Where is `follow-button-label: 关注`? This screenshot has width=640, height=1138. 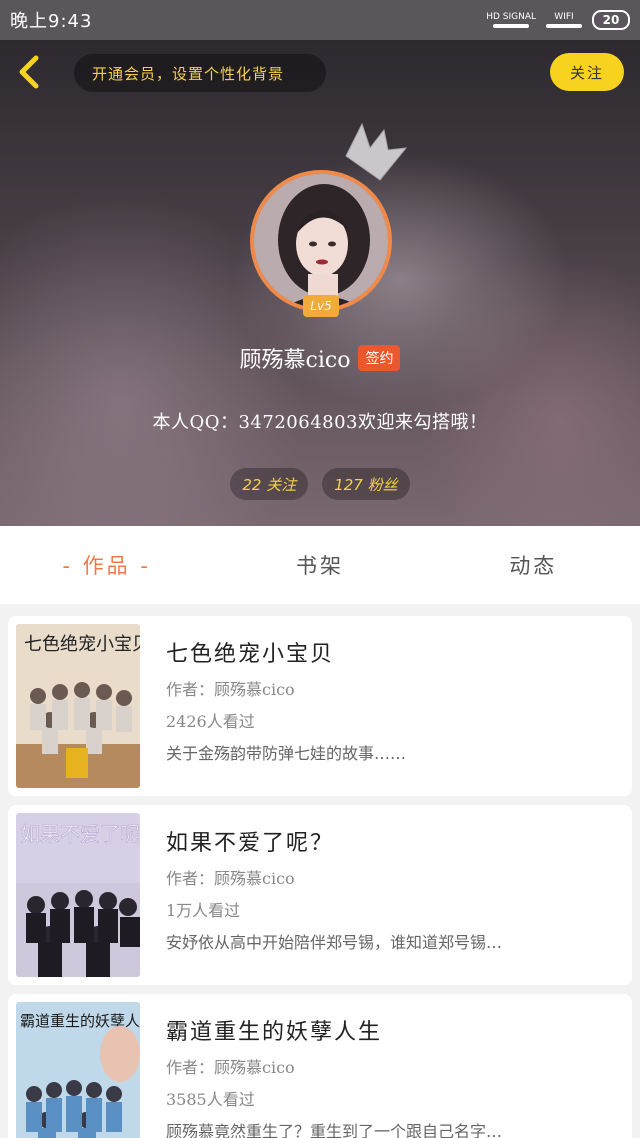 follow-button-label: 关注 is located at coordinates (586, 73).